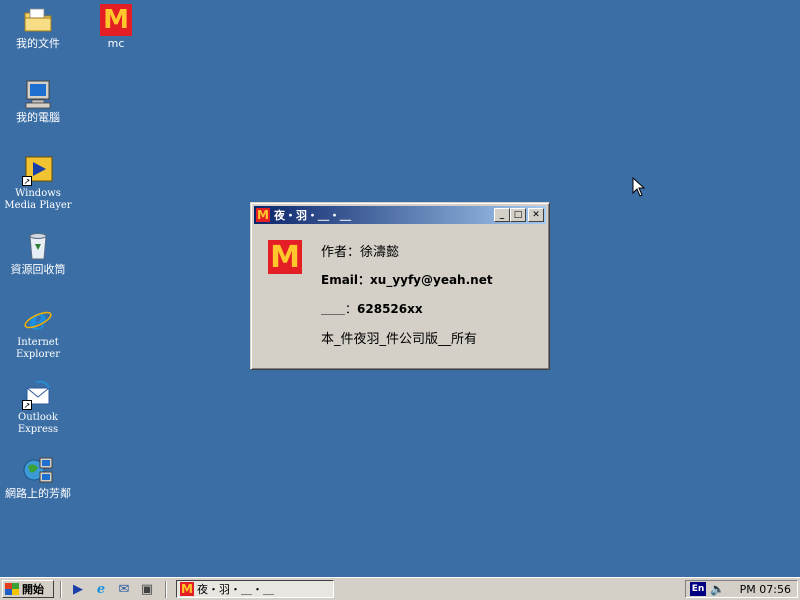 The width and height of the screenshot is (800, 600). I want to click on qq-value: 628526xx, so click(390, 309).